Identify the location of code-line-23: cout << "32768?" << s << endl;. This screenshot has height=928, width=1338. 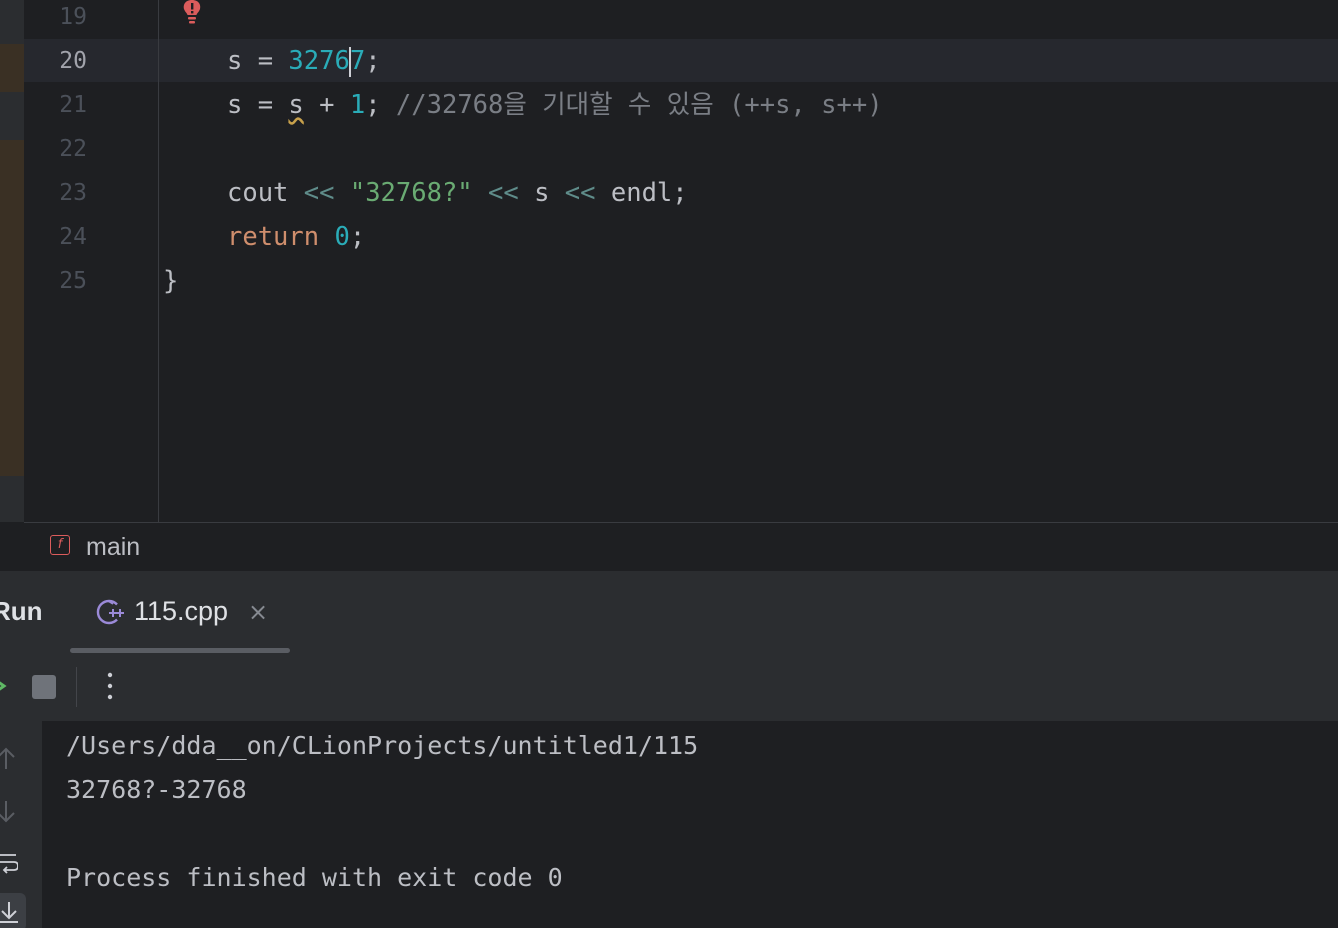
(457, 193).